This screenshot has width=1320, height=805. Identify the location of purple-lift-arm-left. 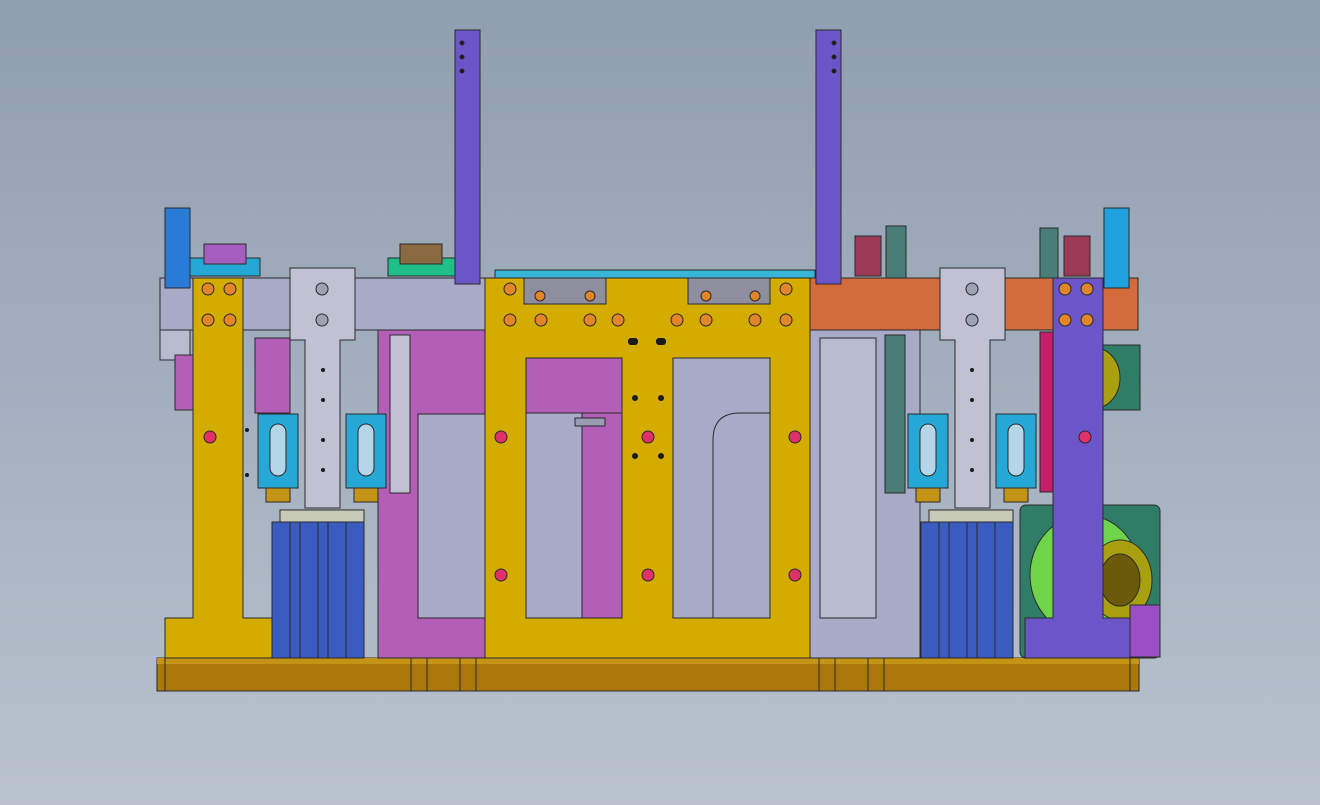
(467, 157).